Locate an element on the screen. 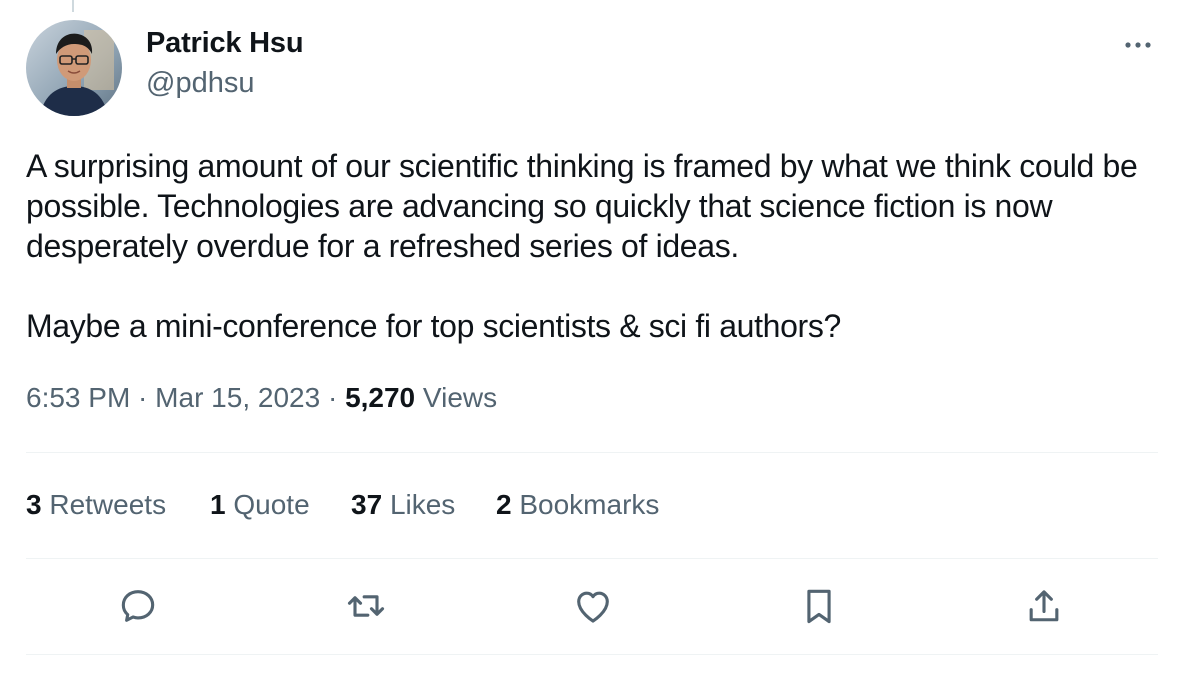  likes-label: Likes is located at coordinates (422, 504).